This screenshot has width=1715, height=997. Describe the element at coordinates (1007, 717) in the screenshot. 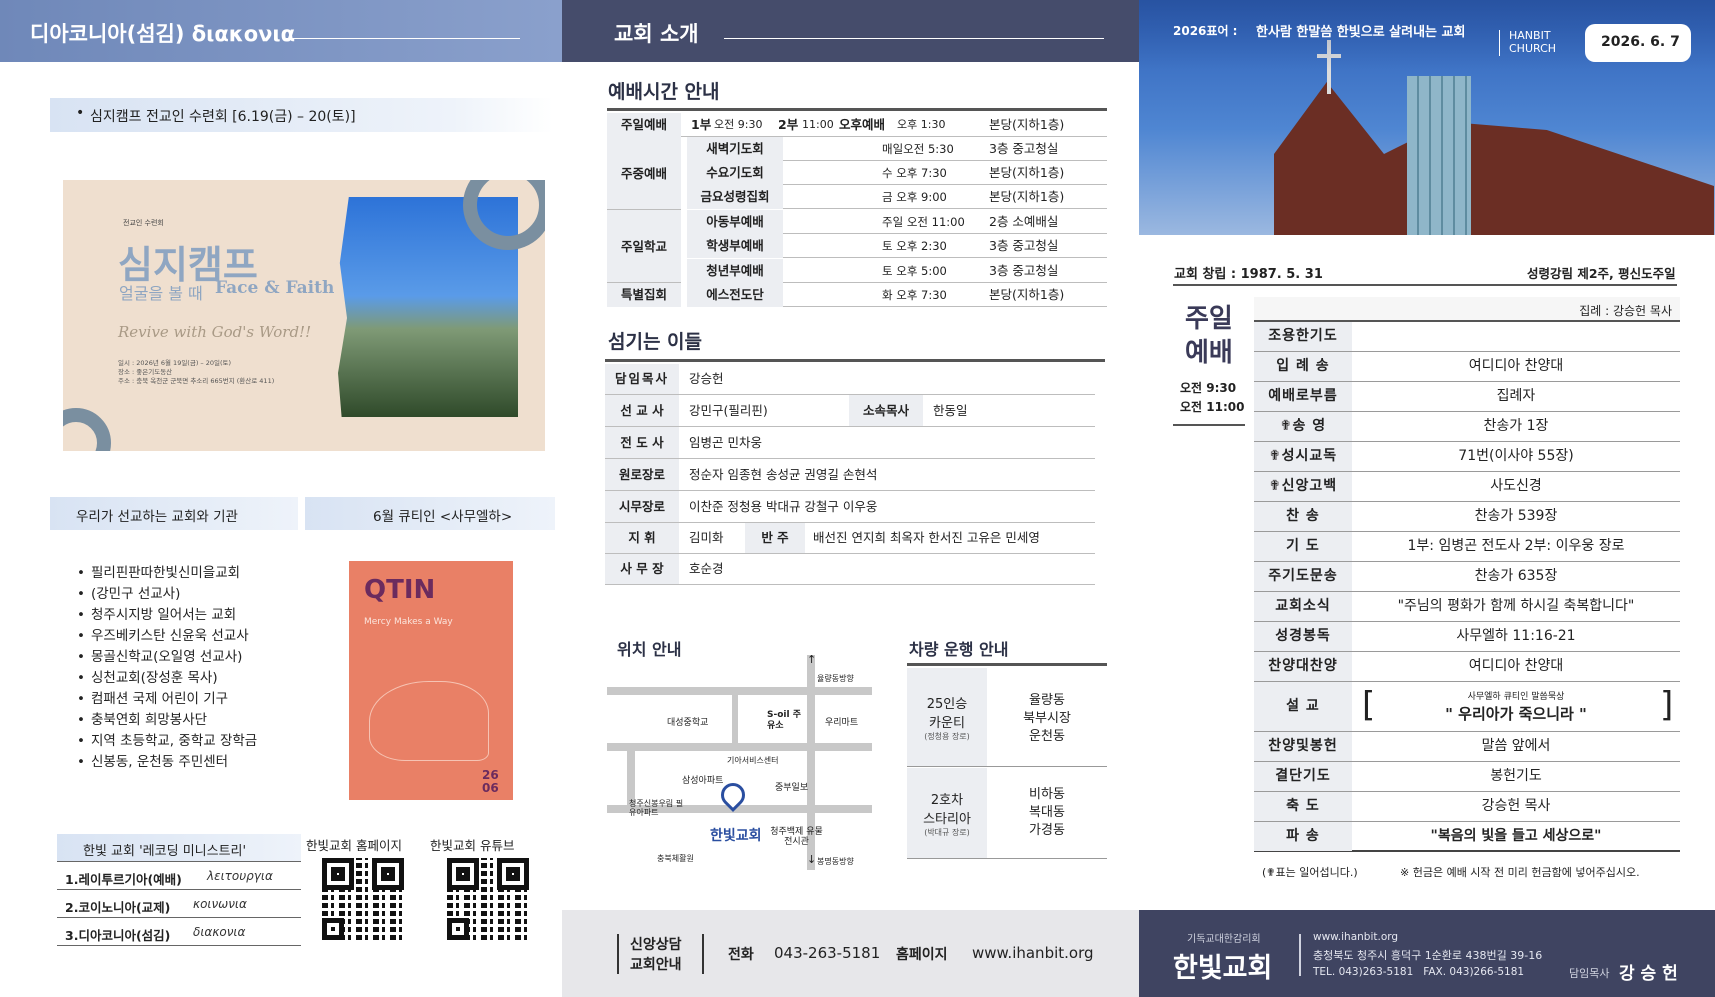

I see `vehicle-card: 25인승 카운티 (정청용 장로) 율량동 북부시장 운천동` at that location.